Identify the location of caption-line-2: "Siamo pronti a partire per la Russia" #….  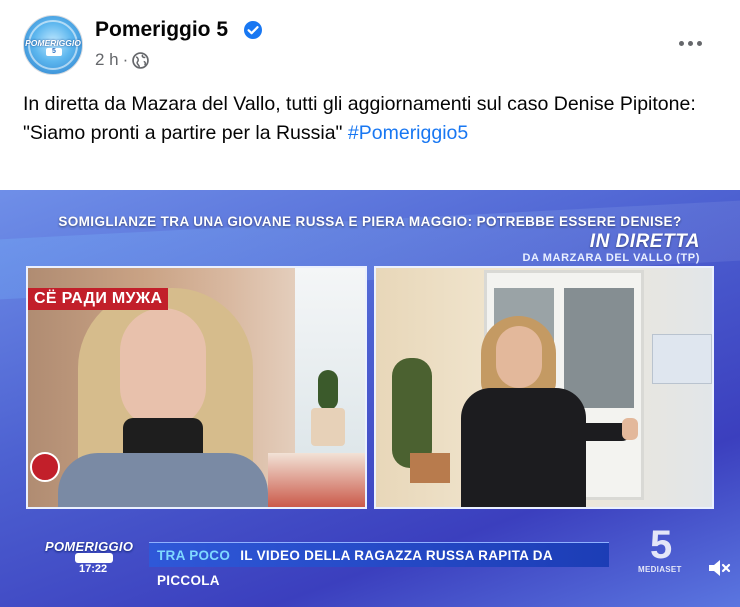
(373, 133).